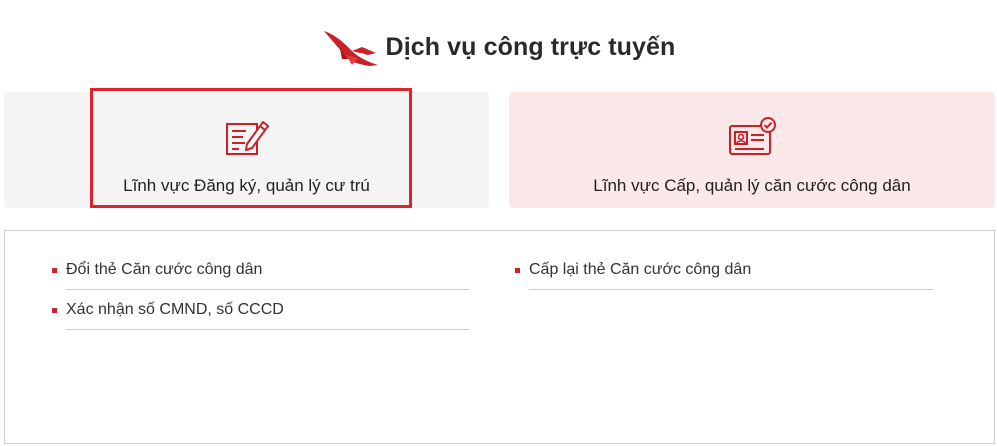 The width and height of the screenshot is (997, 446). What do you see at coordinates (267, 310) in the screenshot?
I see `service-link-xac-nhan-cmnd: Xác nhận số CMND, số CCCD` at bounding box center [267, 310].